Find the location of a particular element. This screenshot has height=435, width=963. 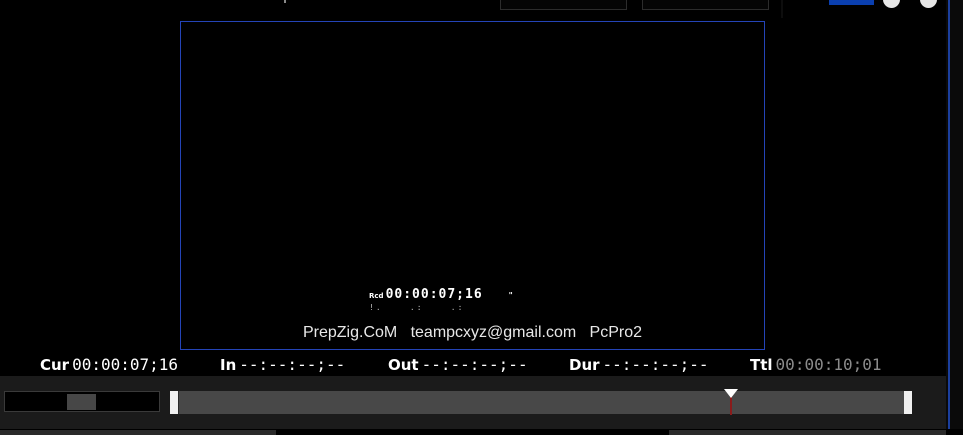

ttl-label: Ttl is located at coordinates (761, 365).